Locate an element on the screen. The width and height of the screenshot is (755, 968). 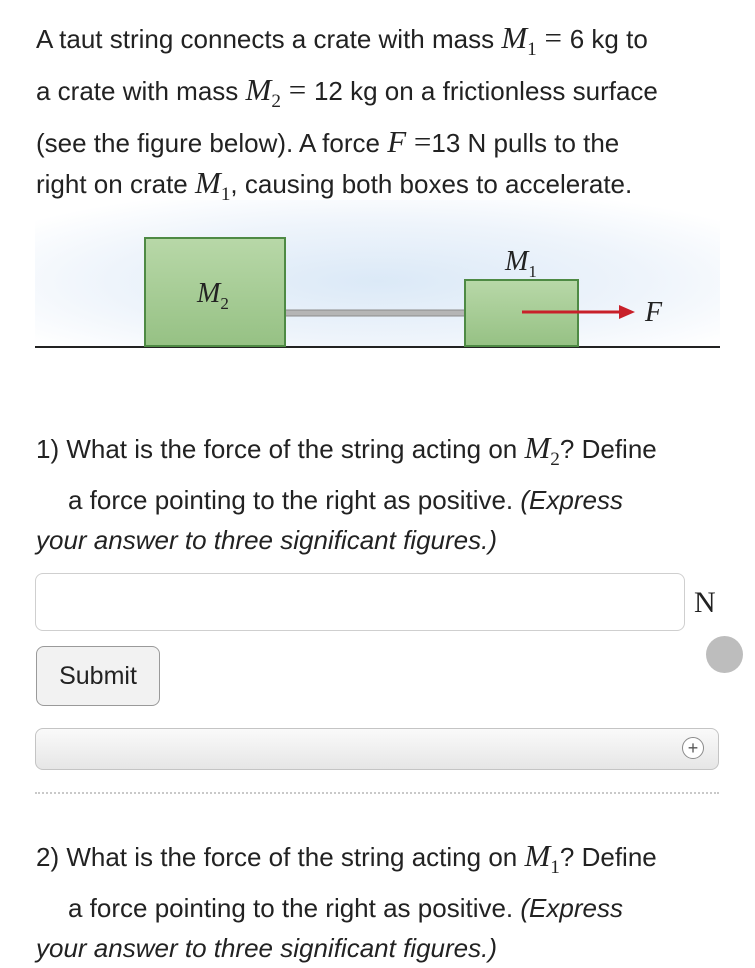
force-value: 13 N pulls to the is located at coordinates (525, 143).